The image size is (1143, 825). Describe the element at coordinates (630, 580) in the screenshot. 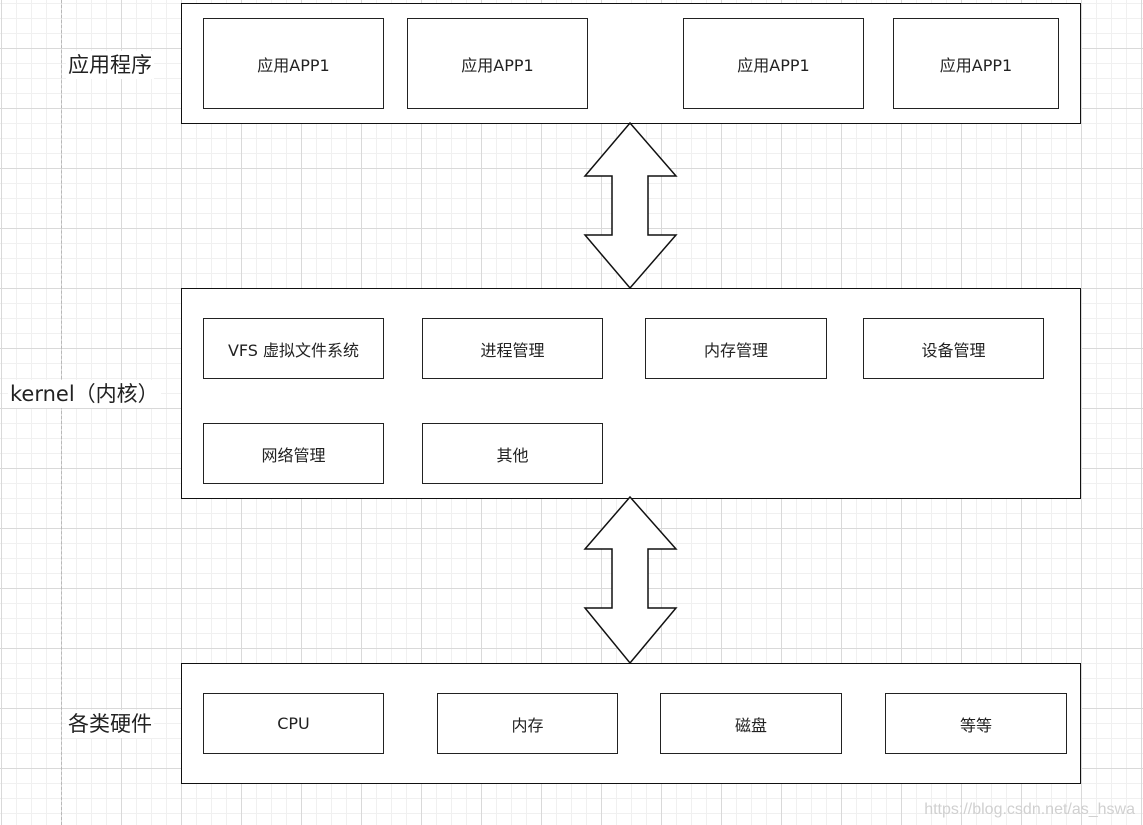

I see `kernel-hardware-double-arrow` at that location.